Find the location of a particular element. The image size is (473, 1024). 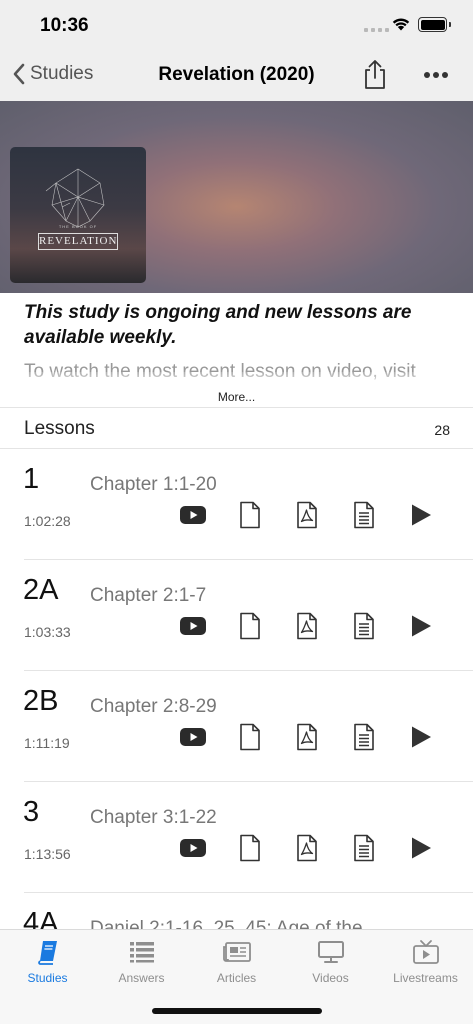

share-button is located at coordinates (375, 76).